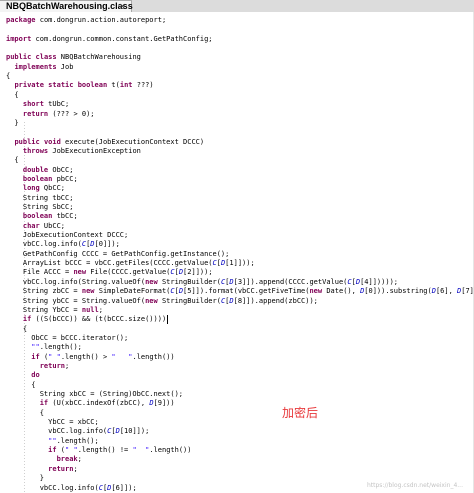 The height and width of the screenshot is (493, 474). I want to click on code-line: }, so click(12, 122).